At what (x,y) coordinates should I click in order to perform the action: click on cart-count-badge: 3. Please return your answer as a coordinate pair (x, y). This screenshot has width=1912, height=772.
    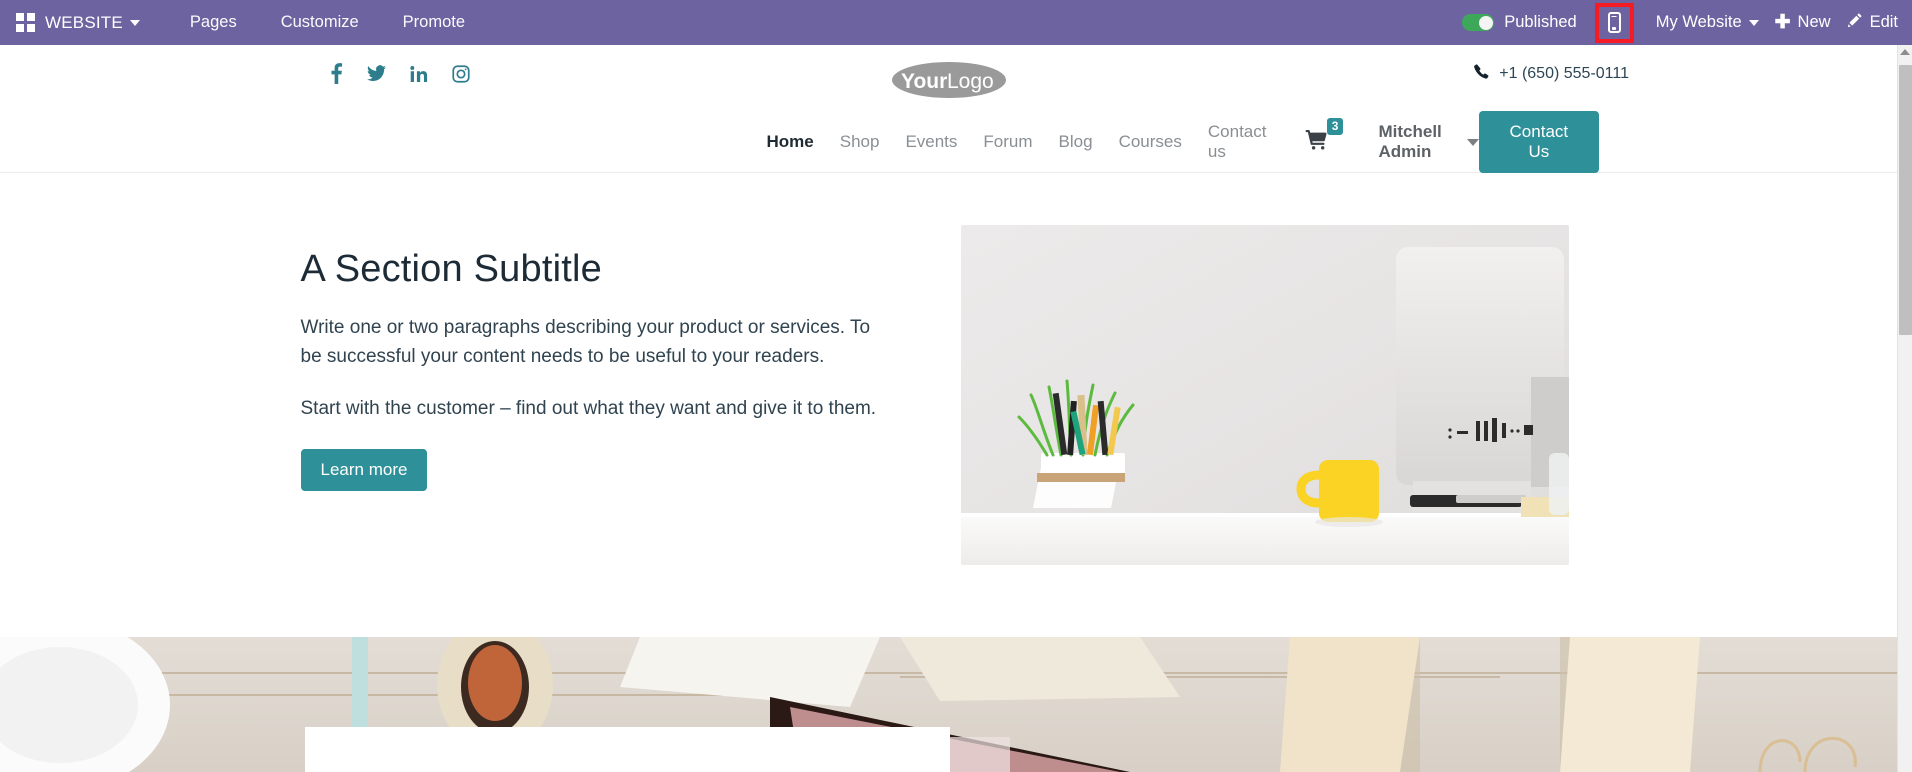
    Looking at the image, I should click on (1335, 126).